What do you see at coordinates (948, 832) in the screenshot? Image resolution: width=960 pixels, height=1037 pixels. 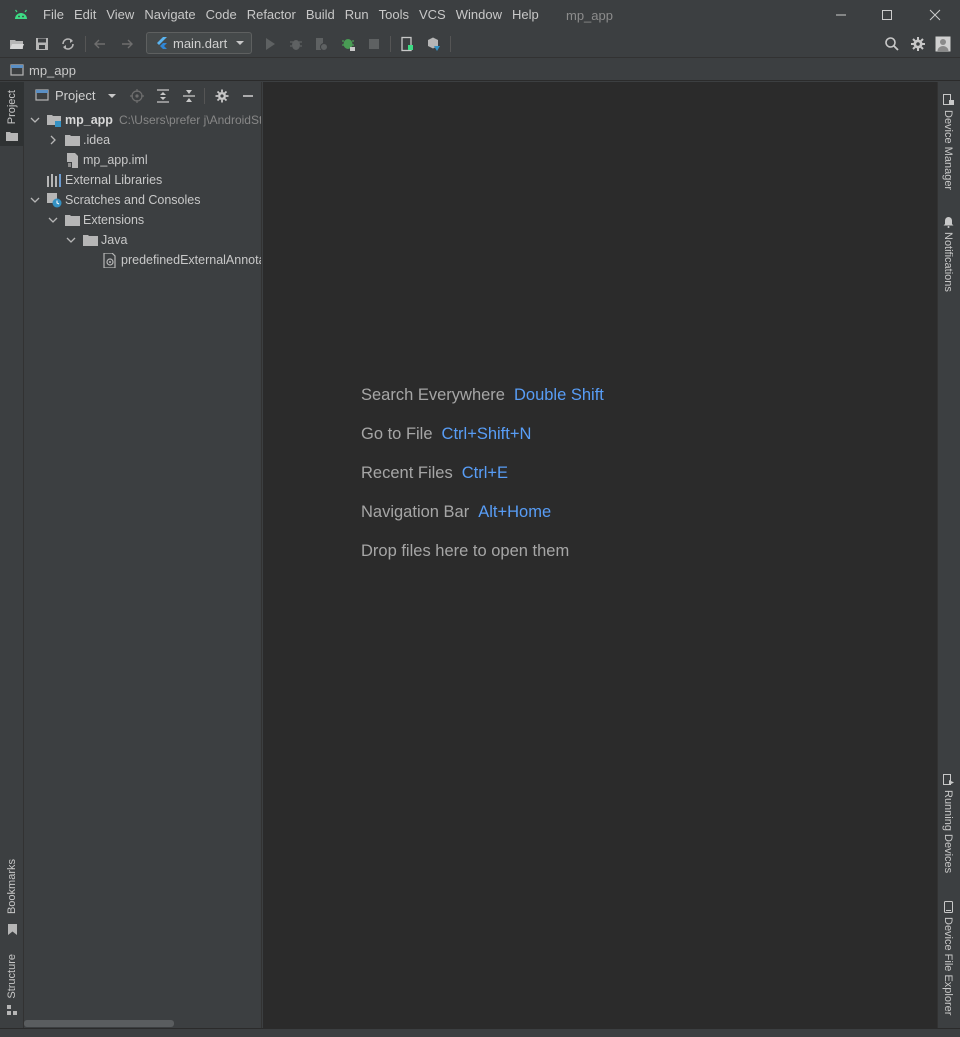 I see `running-devices-label: Running Devices` at bounding box center [948, 832].